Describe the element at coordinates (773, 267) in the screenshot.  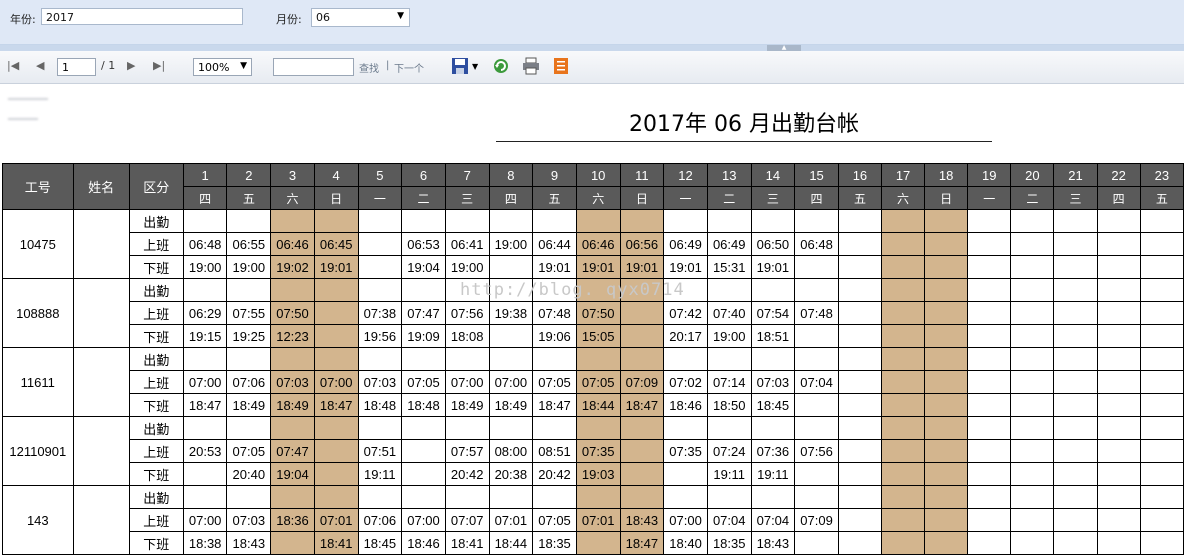
I see `time-cell: 19:01` at that location.